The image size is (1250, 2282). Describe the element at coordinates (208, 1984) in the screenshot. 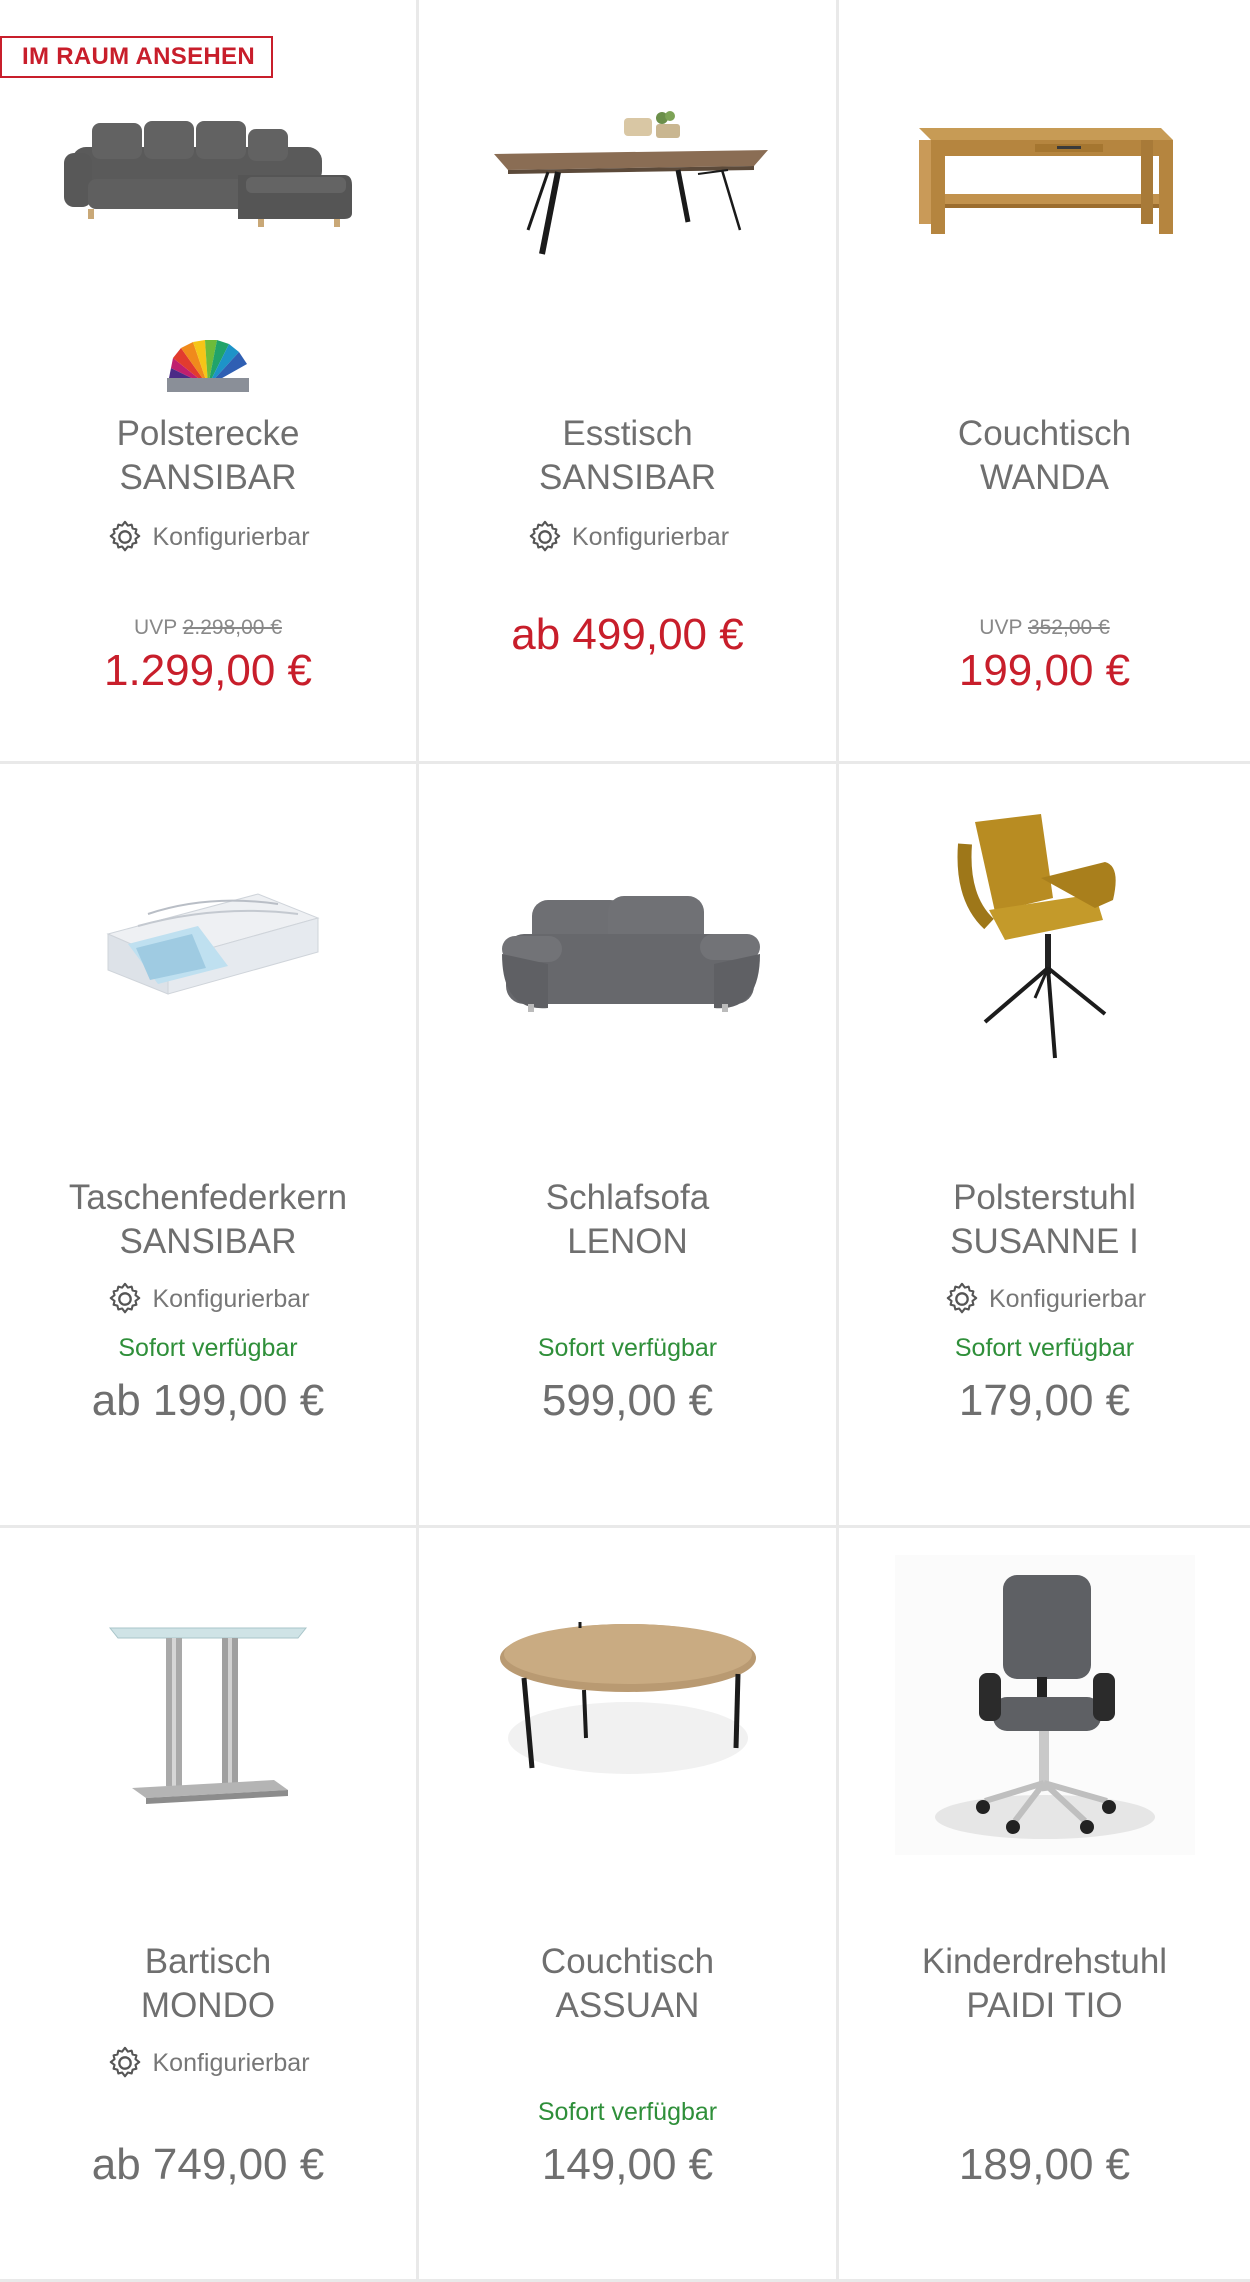

I see `product-title: Bartisch MONDO` at that location.